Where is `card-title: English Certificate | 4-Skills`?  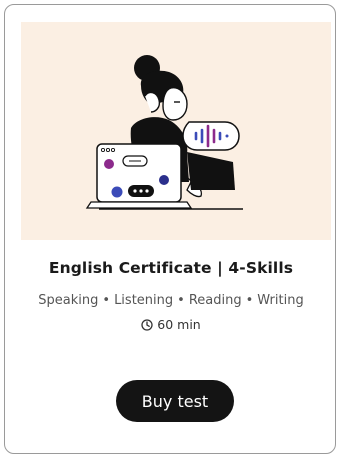
card-title: English Certificate | 4-Skills is located at coordinates (171, 268).